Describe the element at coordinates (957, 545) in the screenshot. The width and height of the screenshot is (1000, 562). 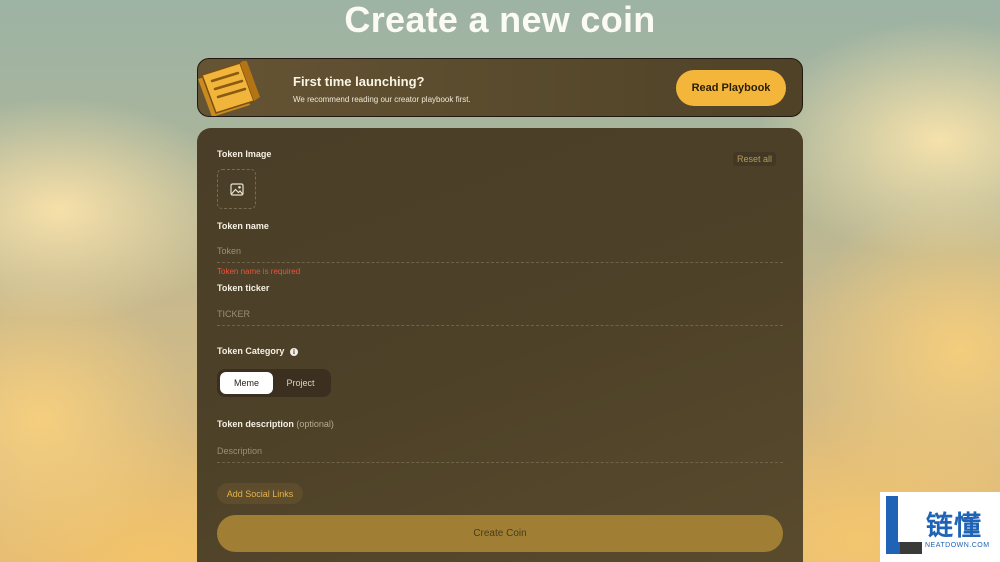
I see `watermark-subtext: NEATDOWN.COM` at that location.